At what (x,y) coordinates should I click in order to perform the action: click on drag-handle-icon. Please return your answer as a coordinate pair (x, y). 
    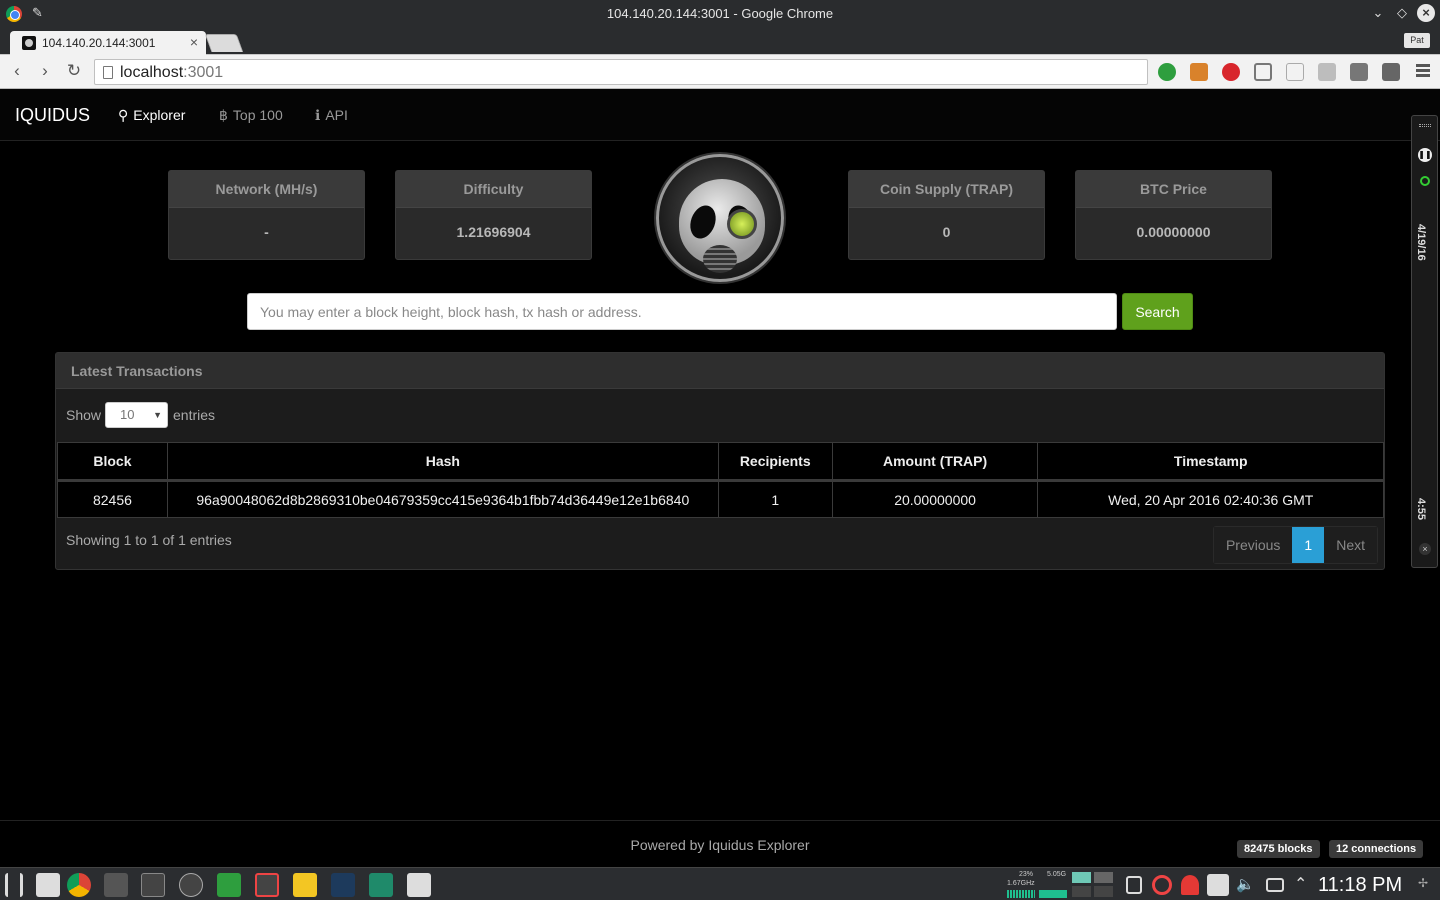
    Looking at the image, I should click on (1425, 125).